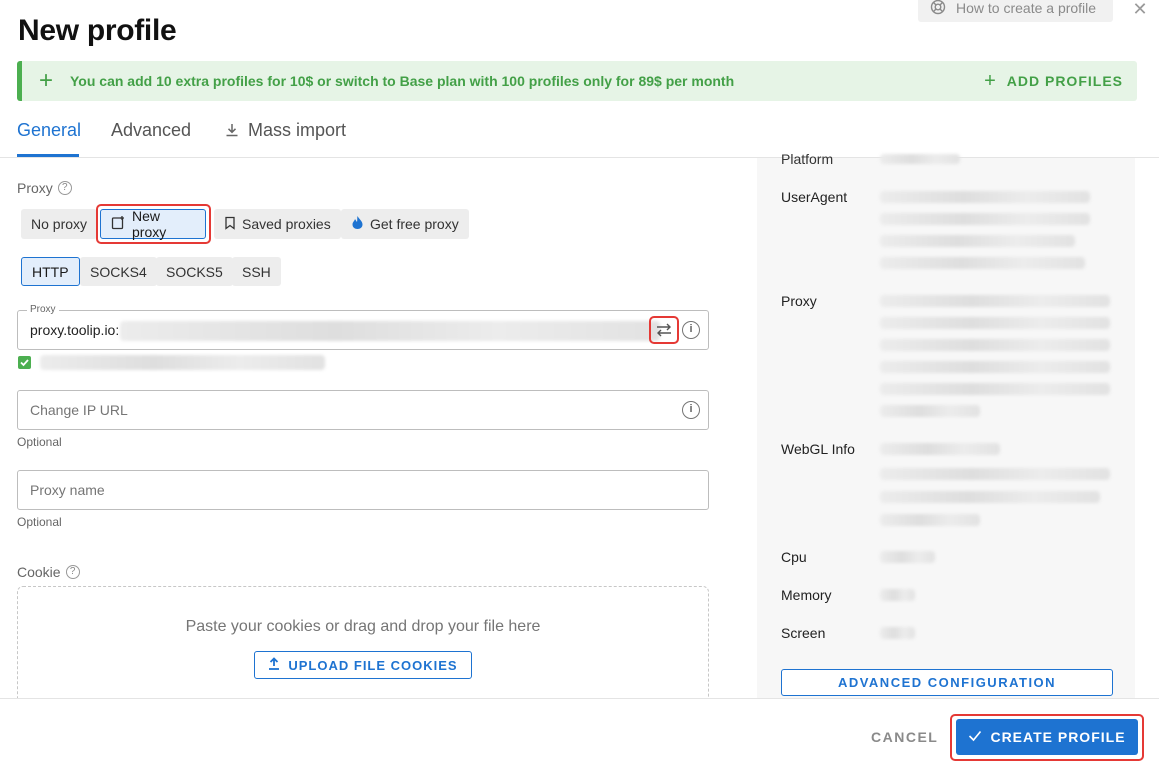 The image size is (1159, 775). I want to click on saved-proxies-label: Saved proxies, so click(286, 224).